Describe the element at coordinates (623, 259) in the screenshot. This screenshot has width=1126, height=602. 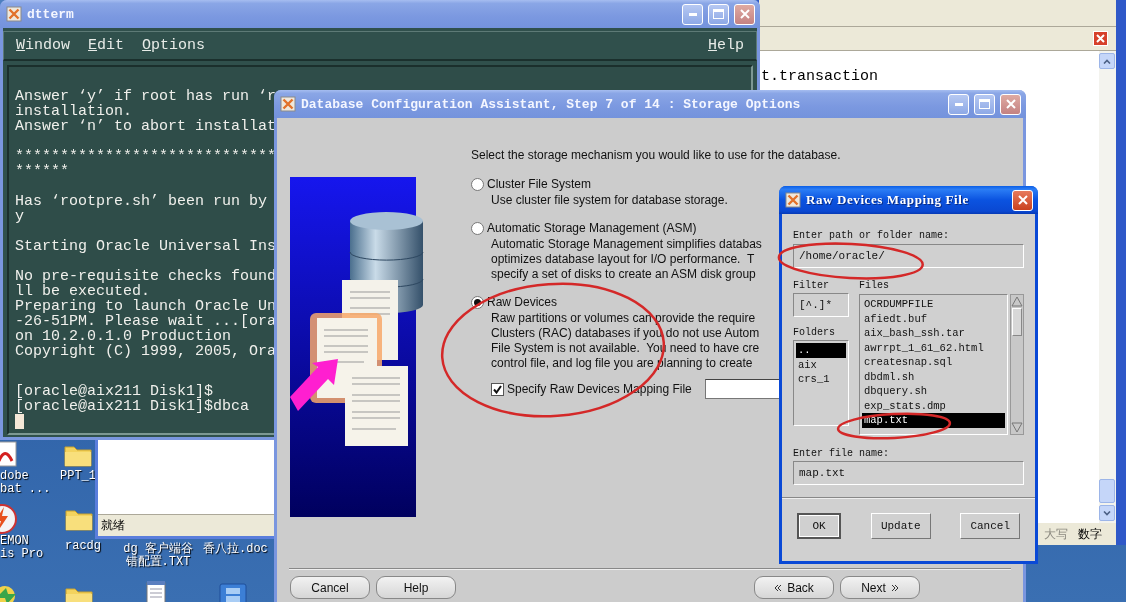
I see `description-line: optimizes database layout for I/O performance. T` at that location.